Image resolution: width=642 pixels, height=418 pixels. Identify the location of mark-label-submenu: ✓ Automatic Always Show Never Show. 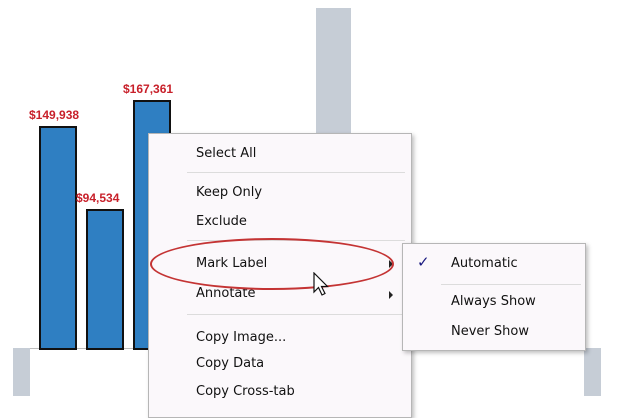
(494, 297).